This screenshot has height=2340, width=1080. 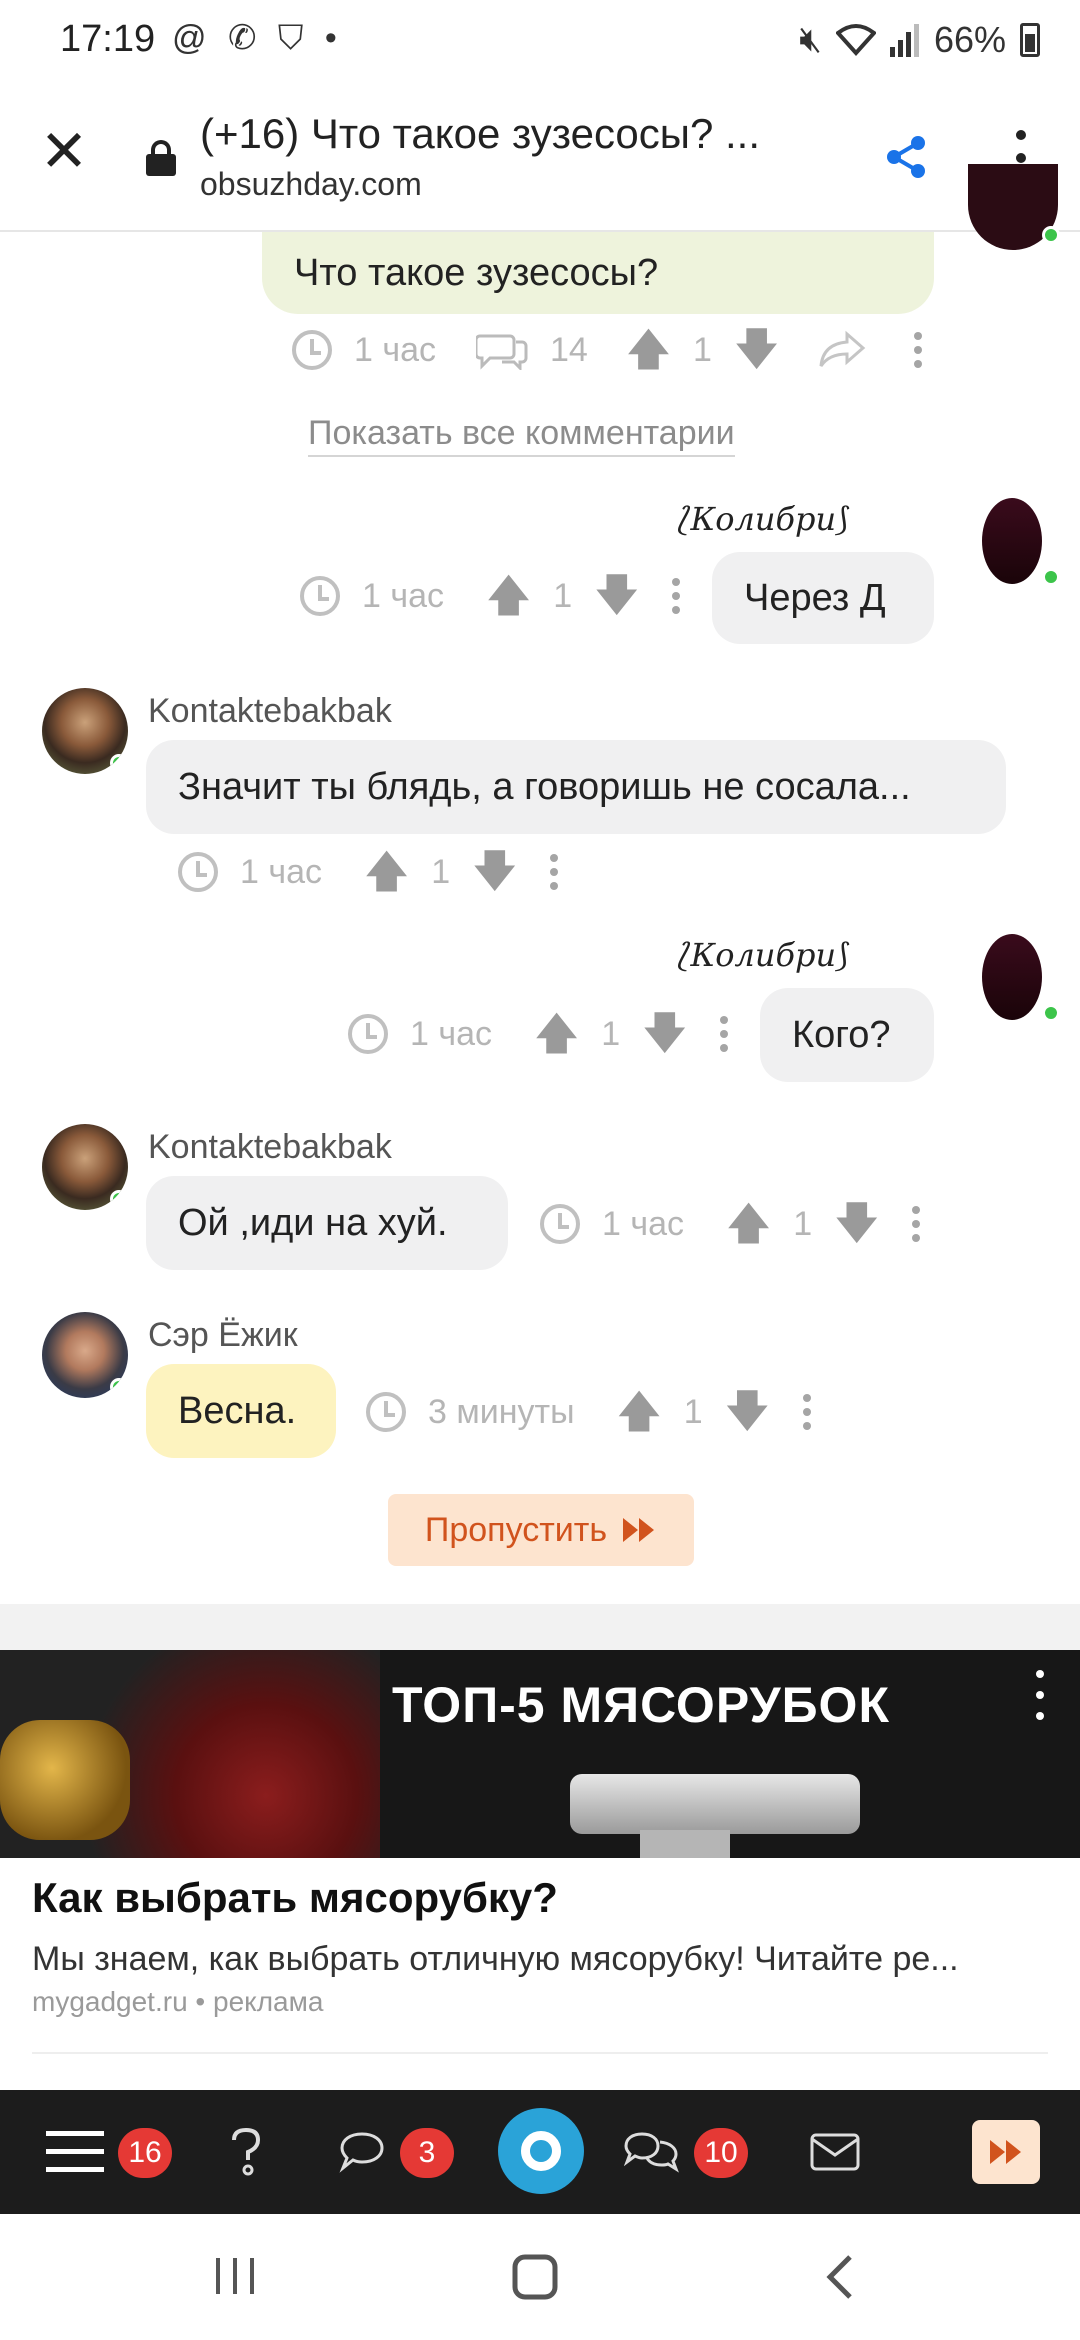 What do you see at coordinates (427, 2153) in the screenshot?
I see `messages-badge: 3` at bounding box center [427, 2153].